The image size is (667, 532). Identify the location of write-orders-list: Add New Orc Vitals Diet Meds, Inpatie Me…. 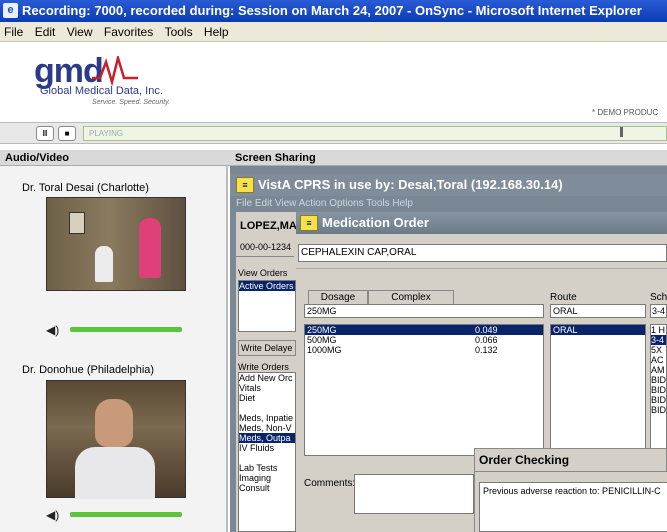
(267, 452).